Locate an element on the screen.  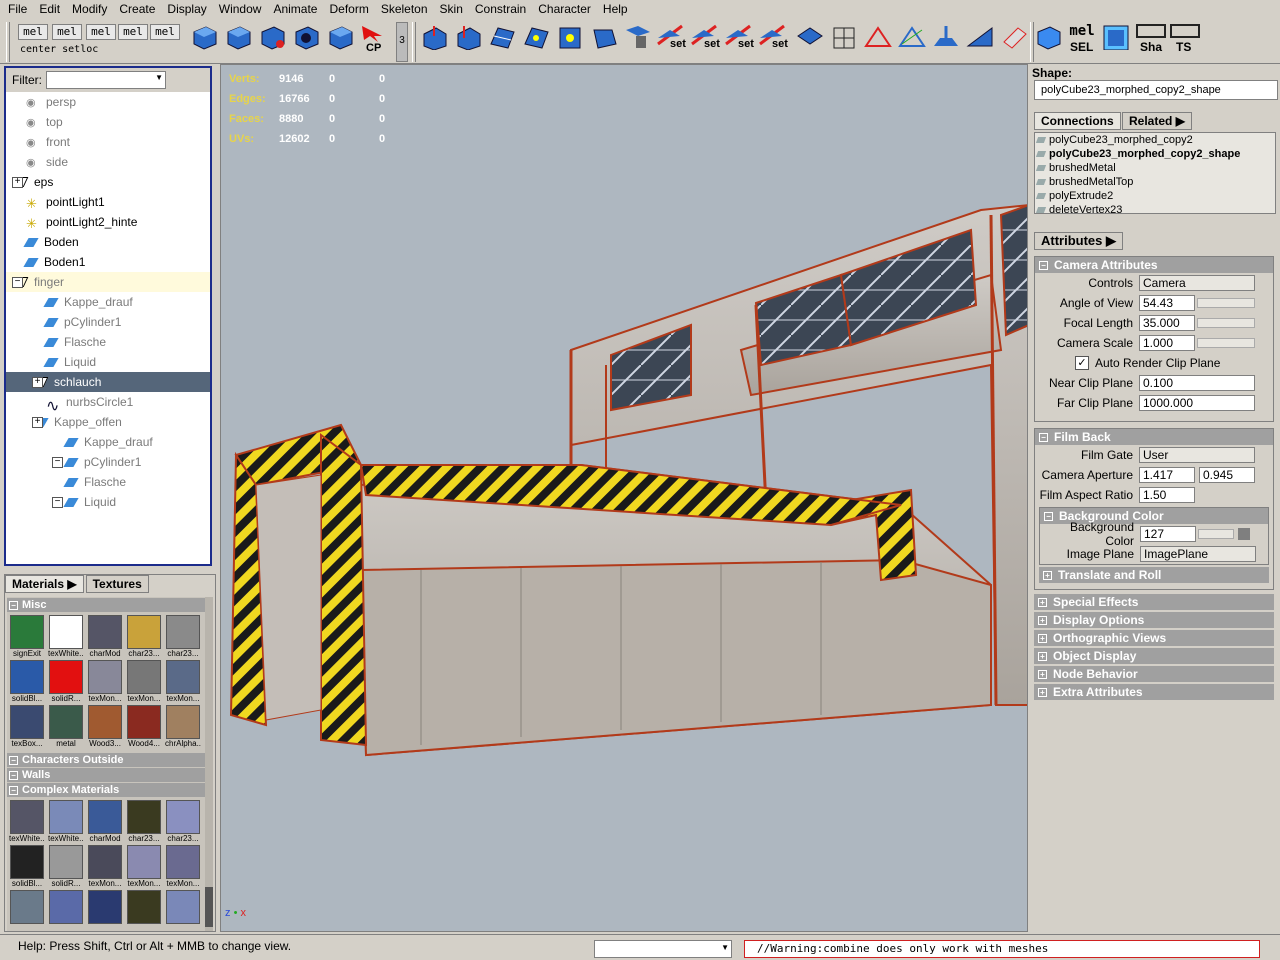
material-swatch: signExit is located at coordinates (27, 637).